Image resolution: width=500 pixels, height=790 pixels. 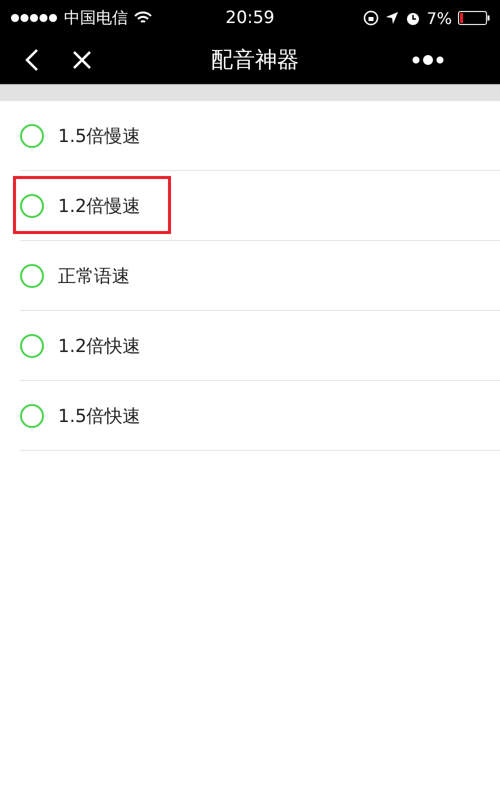 What do you see at coordinates (250, 275) in the screenshot?
I see `speed-option: 正常语速` at bounding box center [250, 275].